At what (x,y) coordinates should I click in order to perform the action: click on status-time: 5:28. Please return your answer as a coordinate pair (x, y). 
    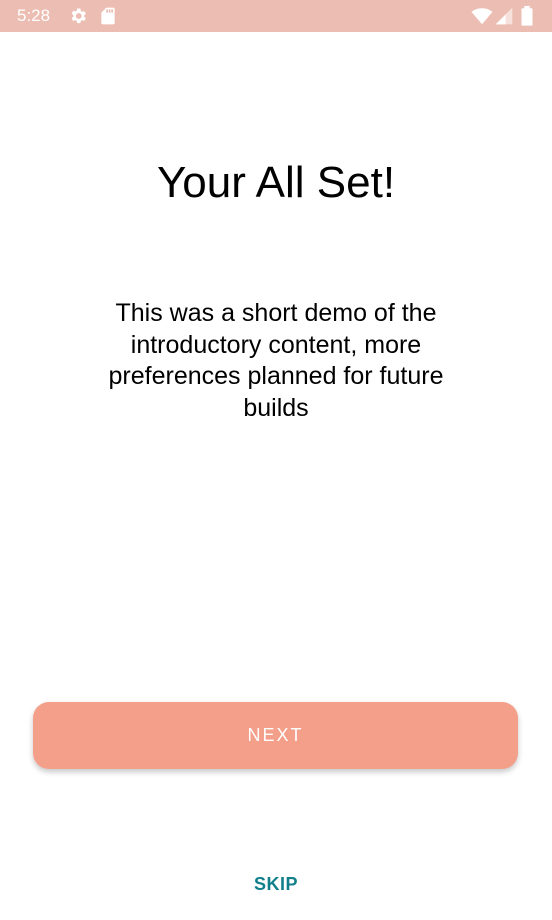
    Looking at the image, I should click on (34, 15).